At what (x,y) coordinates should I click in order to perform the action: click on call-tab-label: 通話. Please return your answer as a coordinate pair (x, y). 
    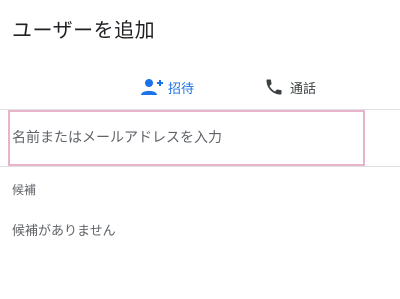
    Looking at the image, I should click on (303, 89).